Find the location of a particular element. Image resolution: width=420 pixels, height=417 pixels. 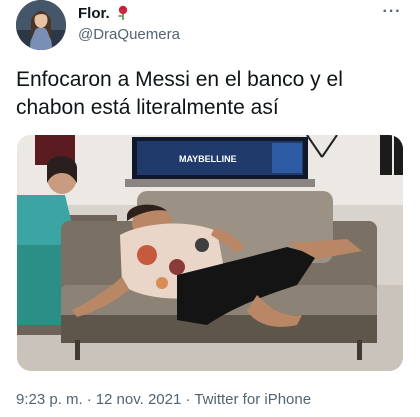

more-options-icon: ··· is located at coordinates (392, 12).